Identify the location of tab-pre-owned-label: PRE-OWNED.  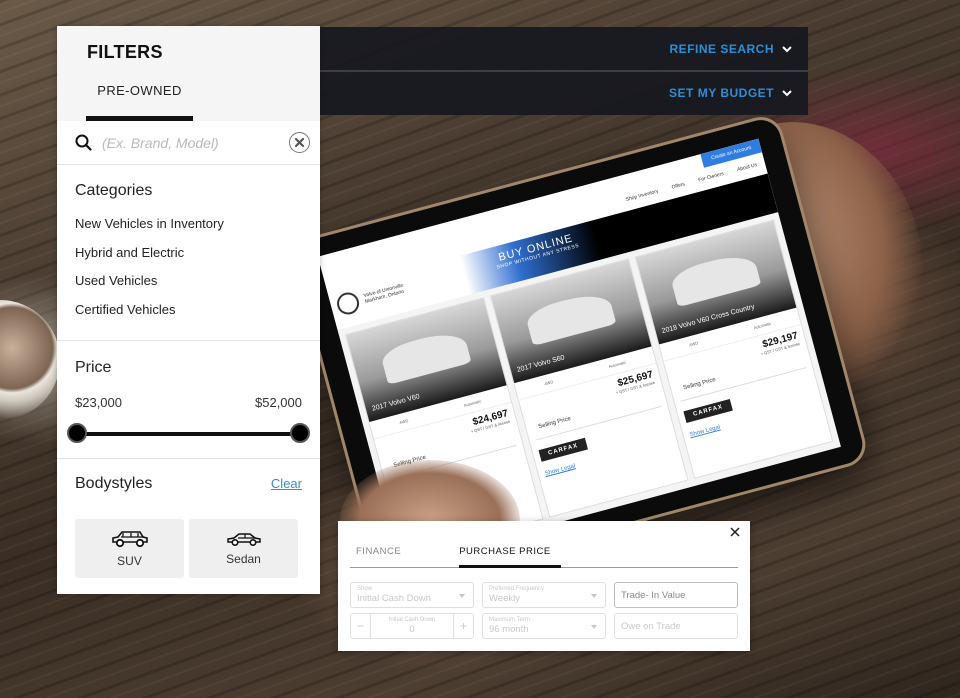
(139, 90).